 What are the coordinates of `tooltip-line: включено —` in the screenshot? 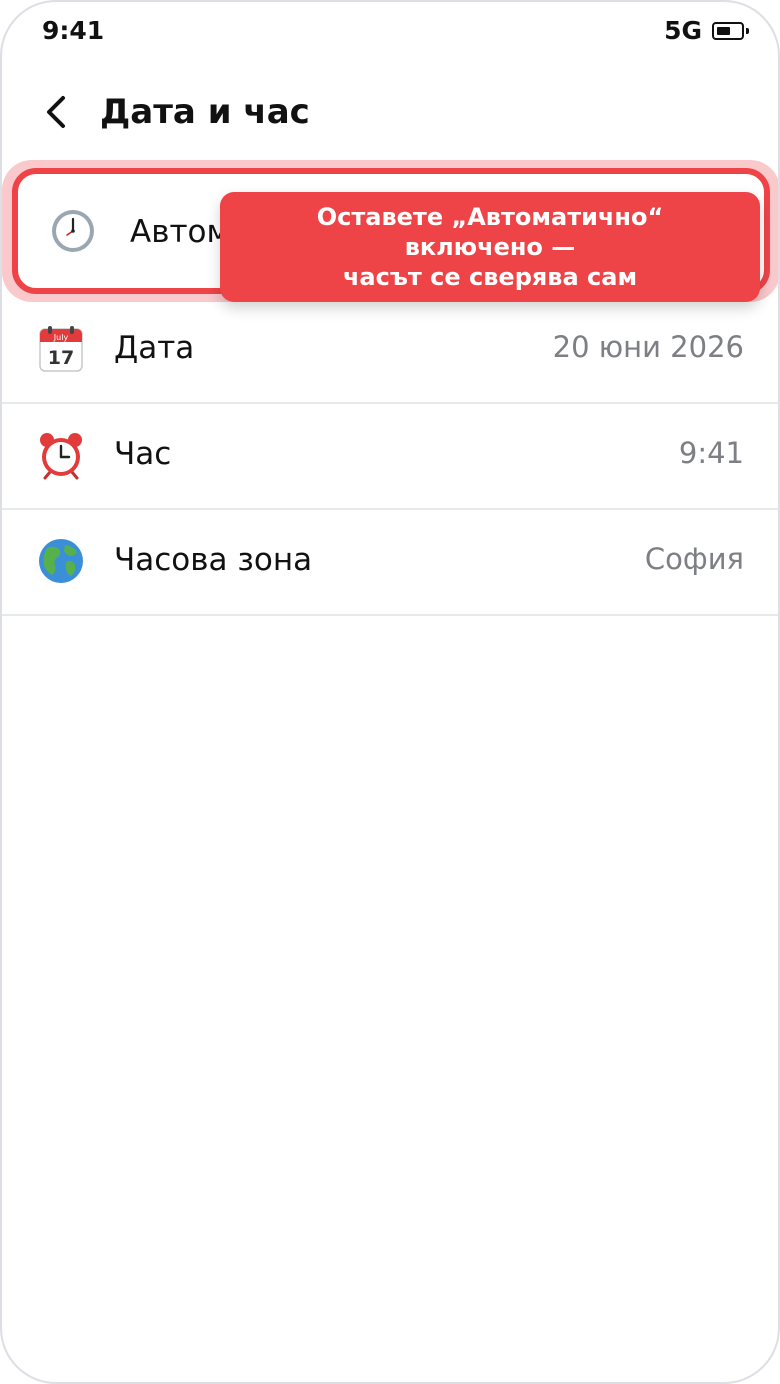 It's located at (490, 247).